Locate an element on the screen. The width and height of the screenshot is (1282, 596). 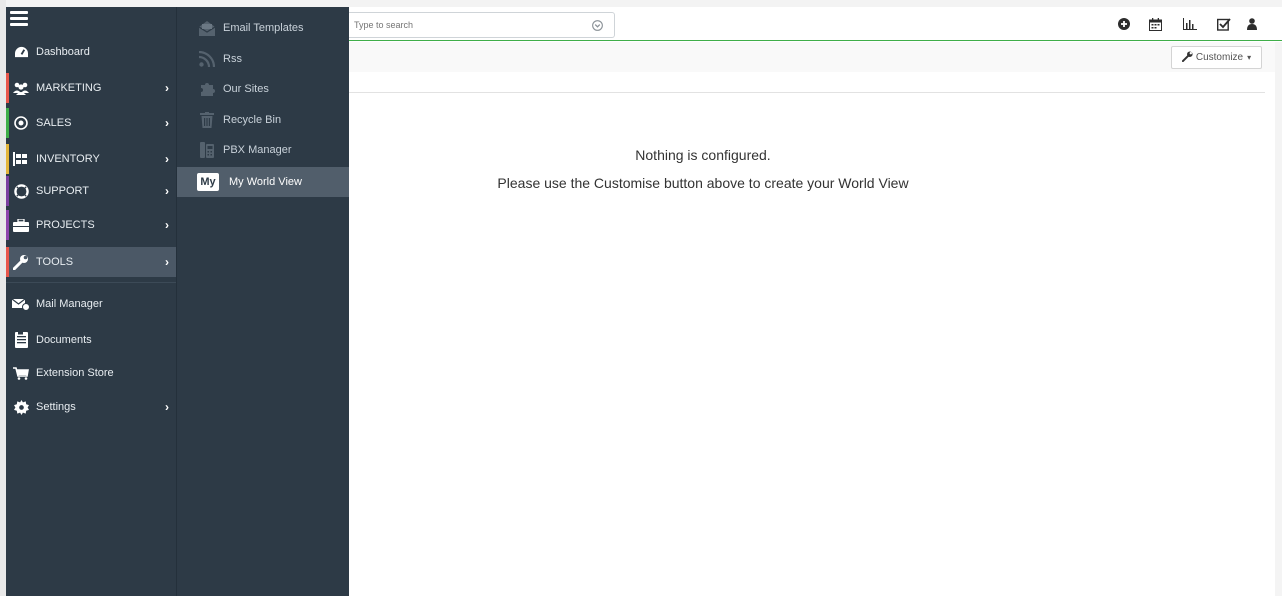
sidebar-item-sales: SALES › is located at coordinates (91, 123).